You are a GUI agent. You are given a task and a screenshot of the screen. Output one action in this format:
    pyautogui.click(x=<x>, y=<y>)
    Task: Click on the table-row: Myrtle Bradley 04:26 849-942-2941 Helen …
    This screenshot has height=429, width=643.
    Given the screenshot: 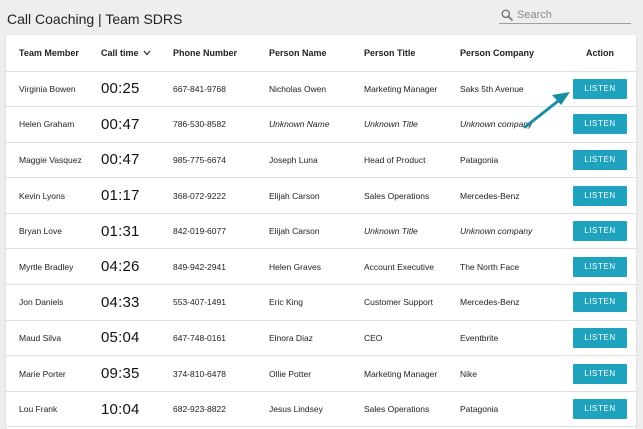 What is the action you would take?
    pyautogui.click(x=321, y=267)
    